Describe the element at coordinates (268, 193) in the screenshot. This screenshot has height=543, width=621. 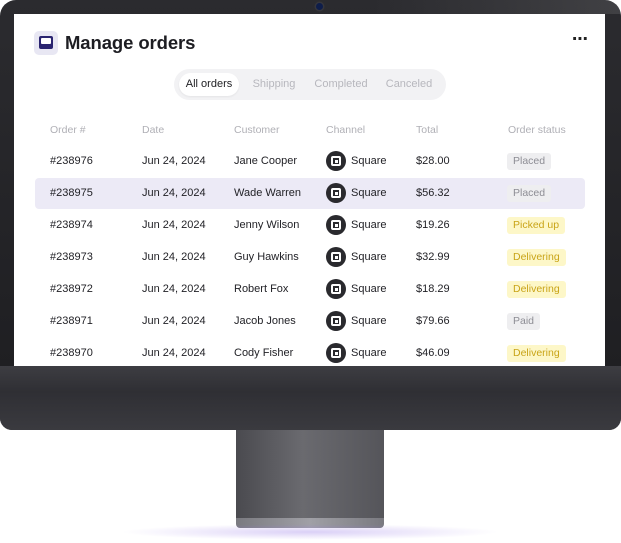
I see `customer-name: Wade Warren` at that location.